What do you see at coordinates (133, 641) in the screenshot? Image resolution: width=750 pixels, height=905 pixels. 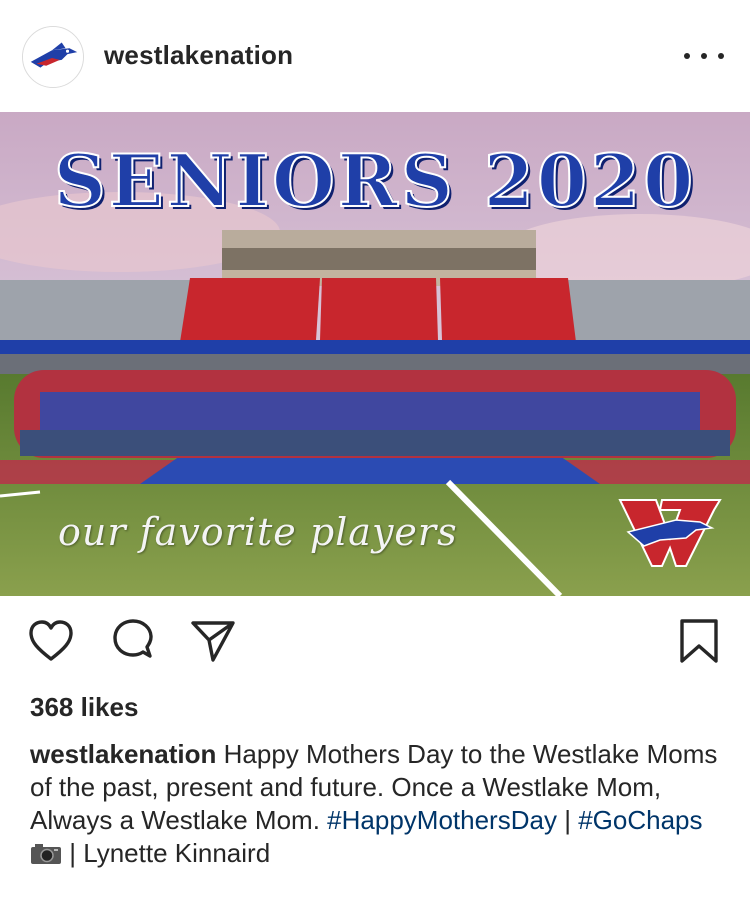 I see `comment-icon` at bounding box center [133, 641].